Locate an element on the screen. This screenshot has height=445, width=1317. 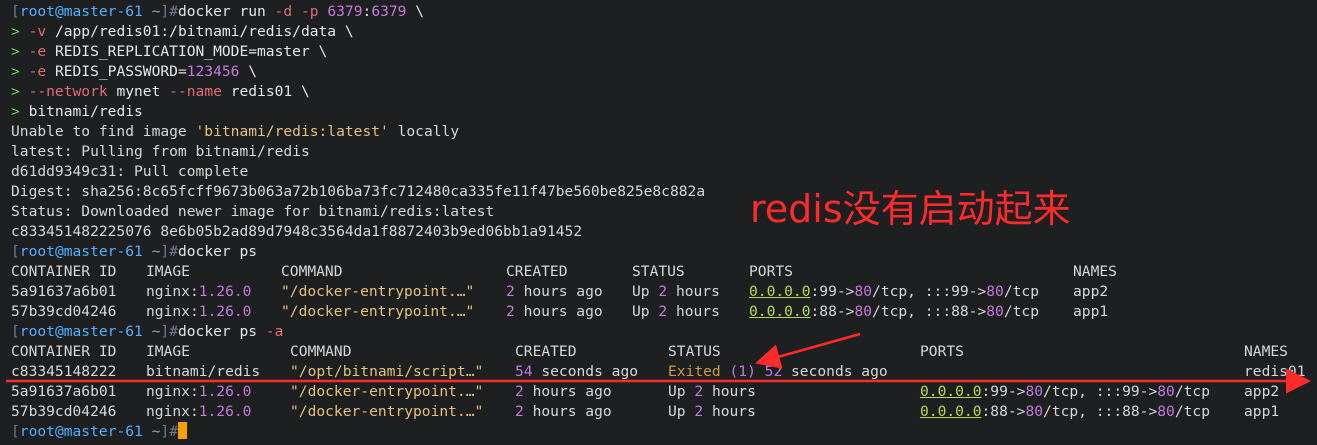
annotation-arrow is located at coordinates (808, 350).